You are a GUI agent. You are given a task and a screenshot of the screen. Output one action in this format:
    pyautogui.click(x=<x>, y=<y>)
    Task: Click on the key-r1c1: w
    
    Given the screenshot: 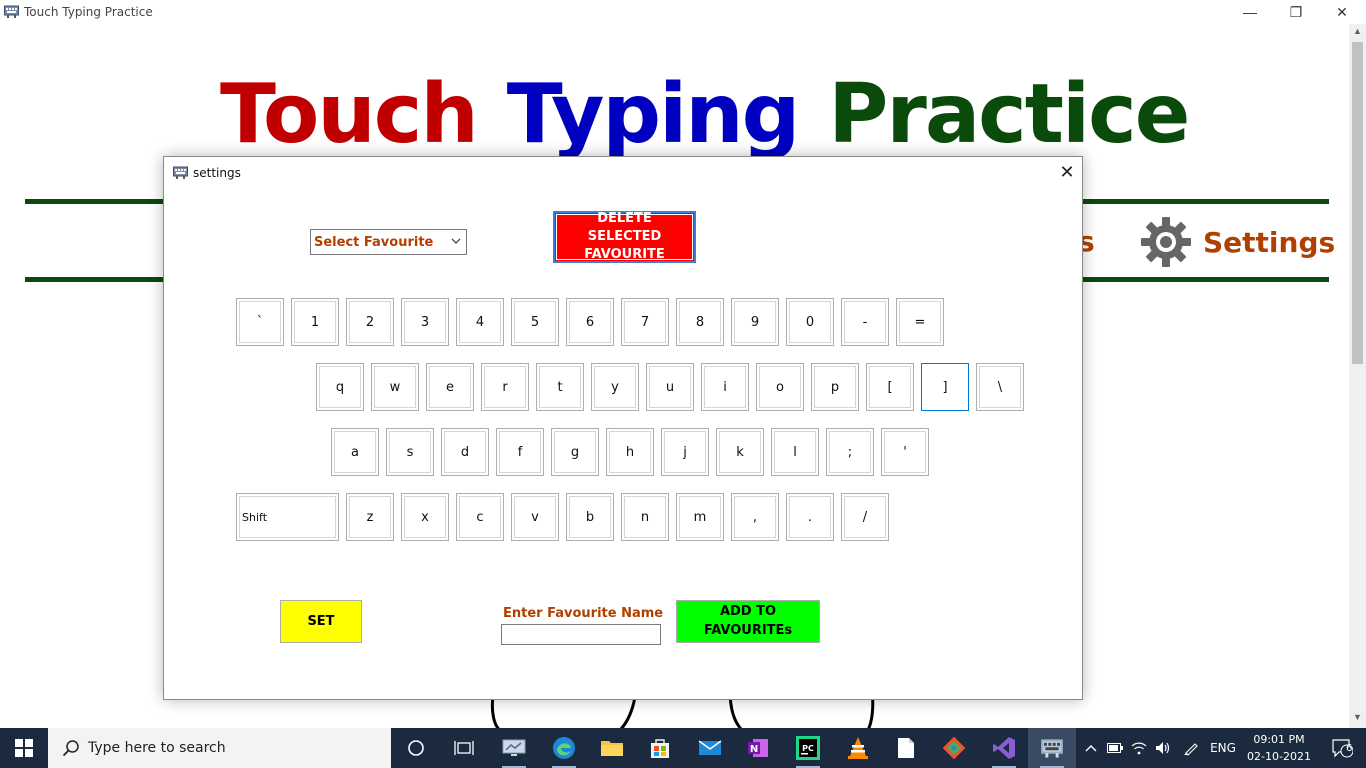 What is the action you would take?
    pyautogui.click(x=395, y=387)
    